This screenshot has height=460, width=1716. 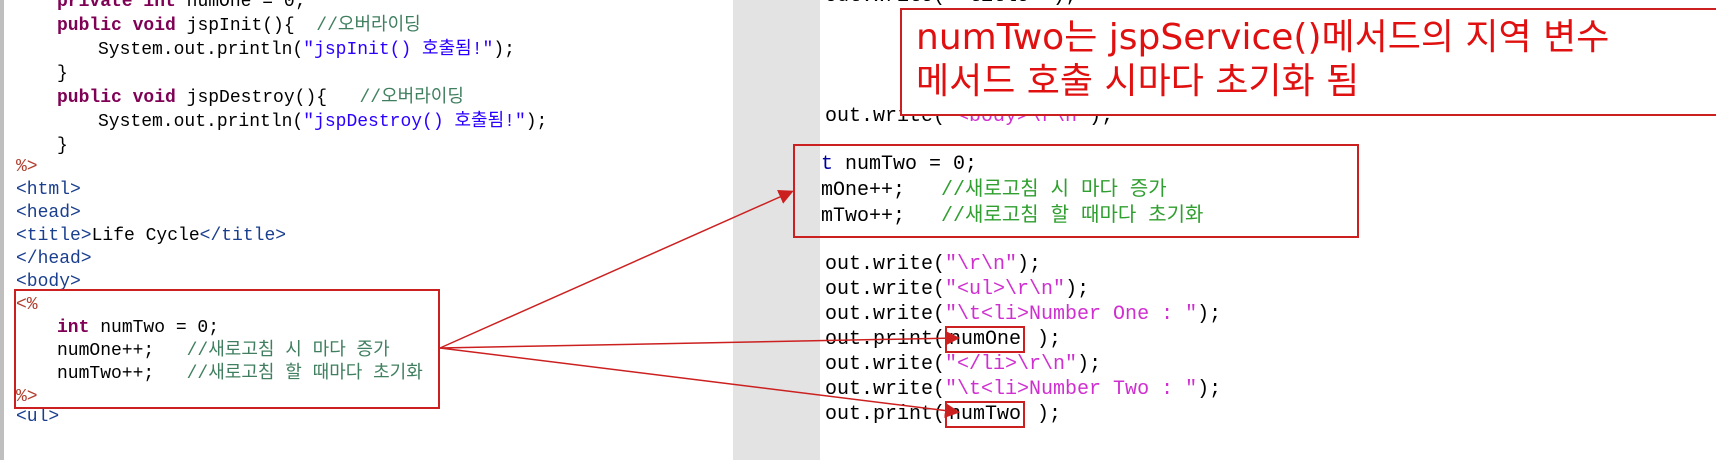 I want to click on callout-line-1: numTwo는 jspService()메서드의 지역 변수, so click(x=1263, y=37).